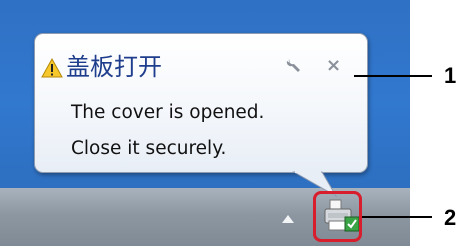 The height and width of the screenshot is (246, 468). Describe the element at coordinates (337, 216) in the screenshot. I see `tray-icon-highlight` at that location.